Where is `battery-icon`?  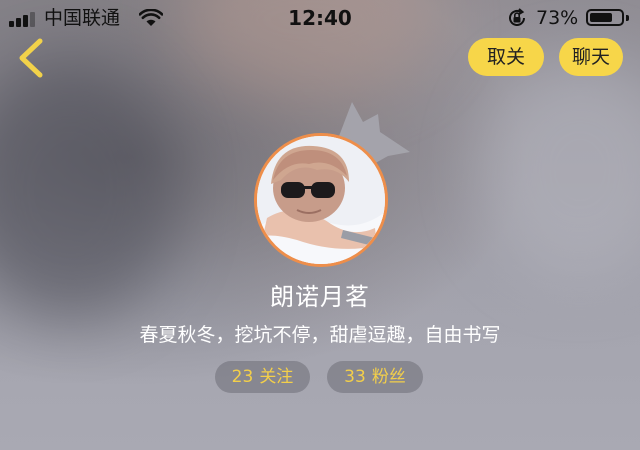 battery-icon is located at coordinates (605, 17).